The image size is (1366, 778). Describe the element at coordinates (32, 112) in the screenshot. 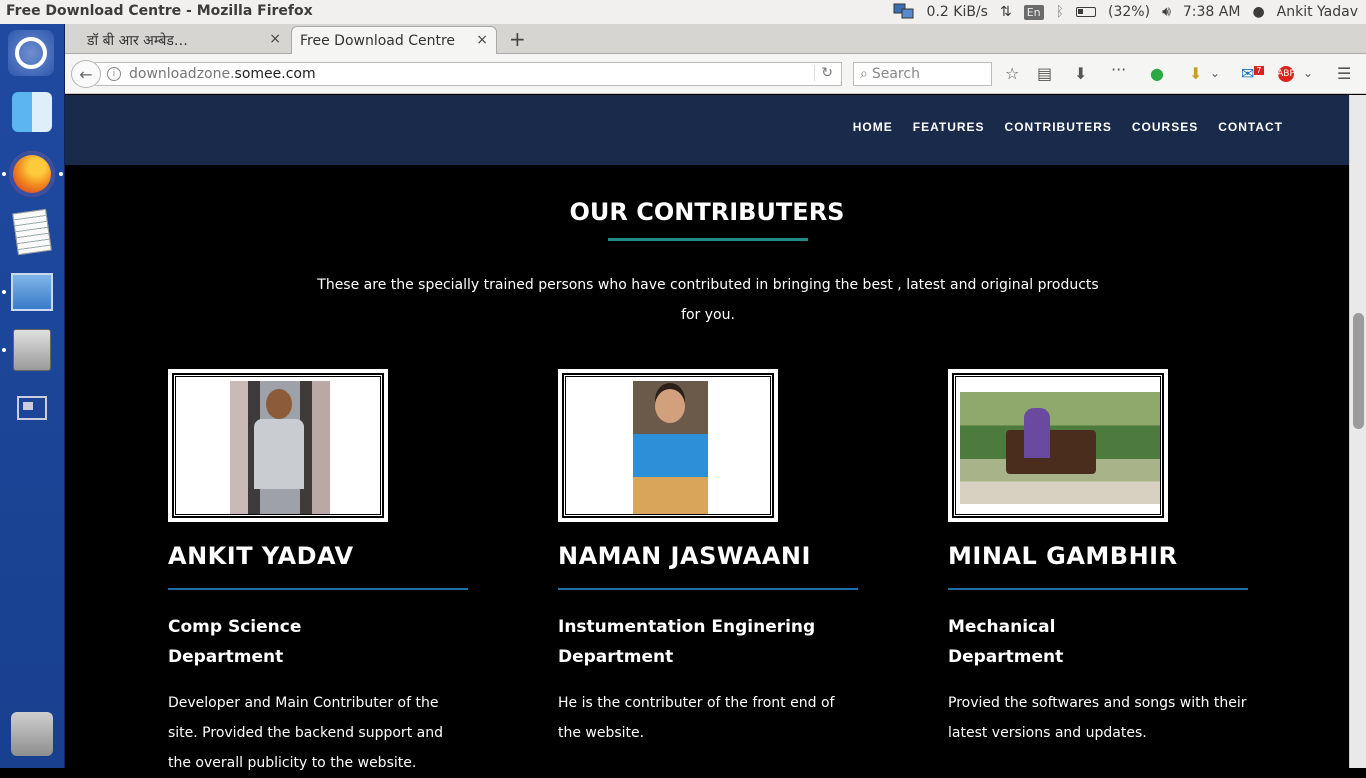

I see `finder-icon` at that location.